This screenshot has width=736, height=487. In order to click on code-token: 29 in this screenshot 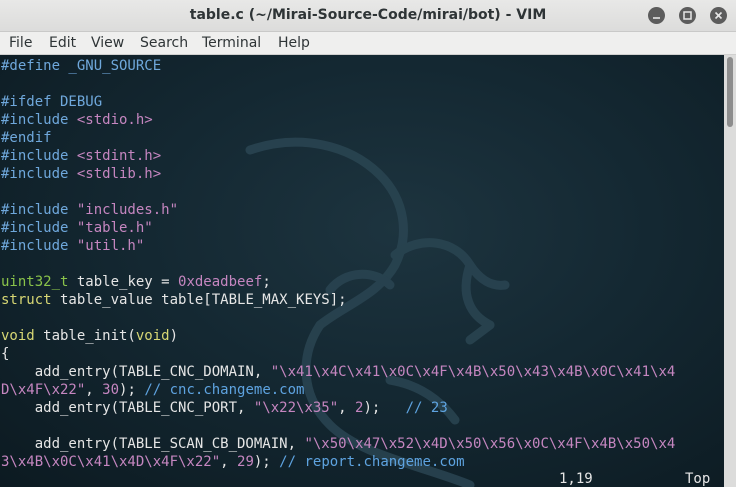, I will do `click(245, 462)`.